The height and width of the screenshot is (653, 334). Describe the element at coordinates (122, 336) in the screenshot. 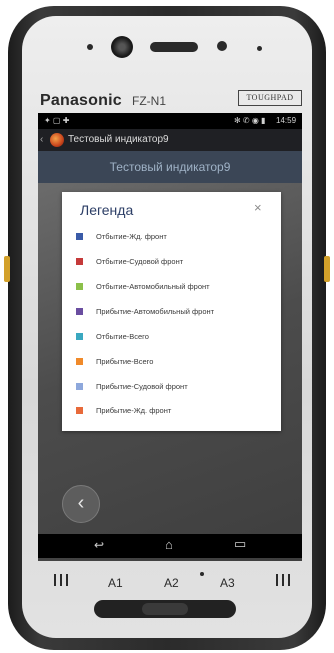

I see `legend-item-label: Отбытие-Всего` at that location.